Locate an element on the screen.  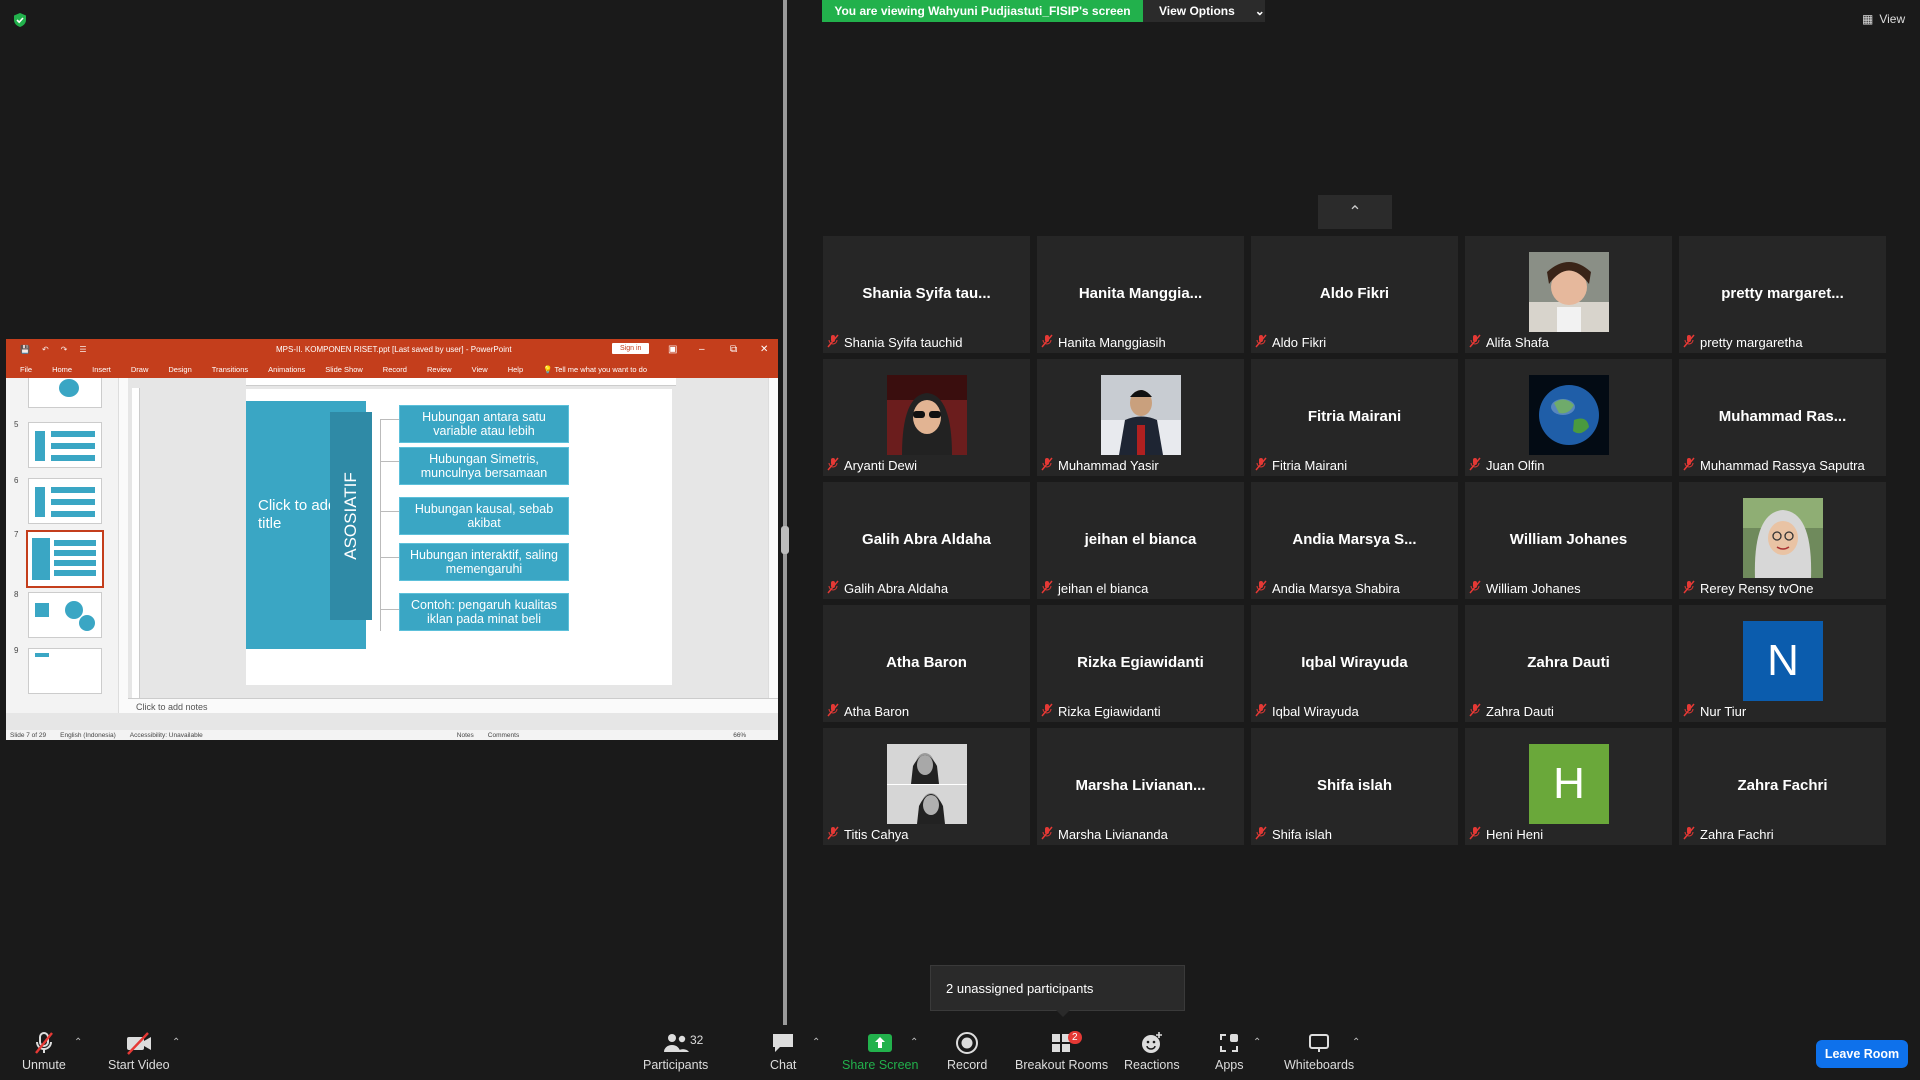
comments-button: Comments is located at coordinates (503, 735).